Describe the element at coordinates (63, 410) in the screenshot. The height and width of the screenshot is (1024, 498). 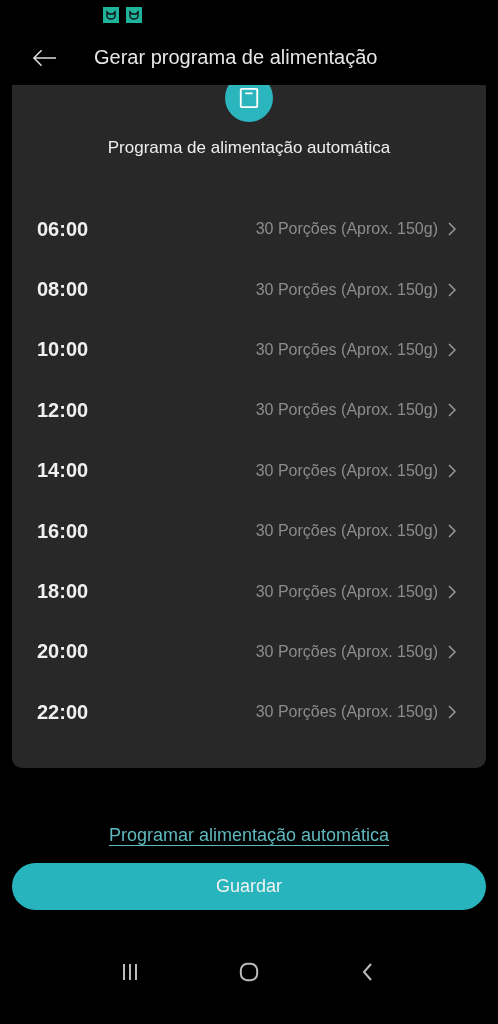
I see `feeding-time: 12:00` at that location.